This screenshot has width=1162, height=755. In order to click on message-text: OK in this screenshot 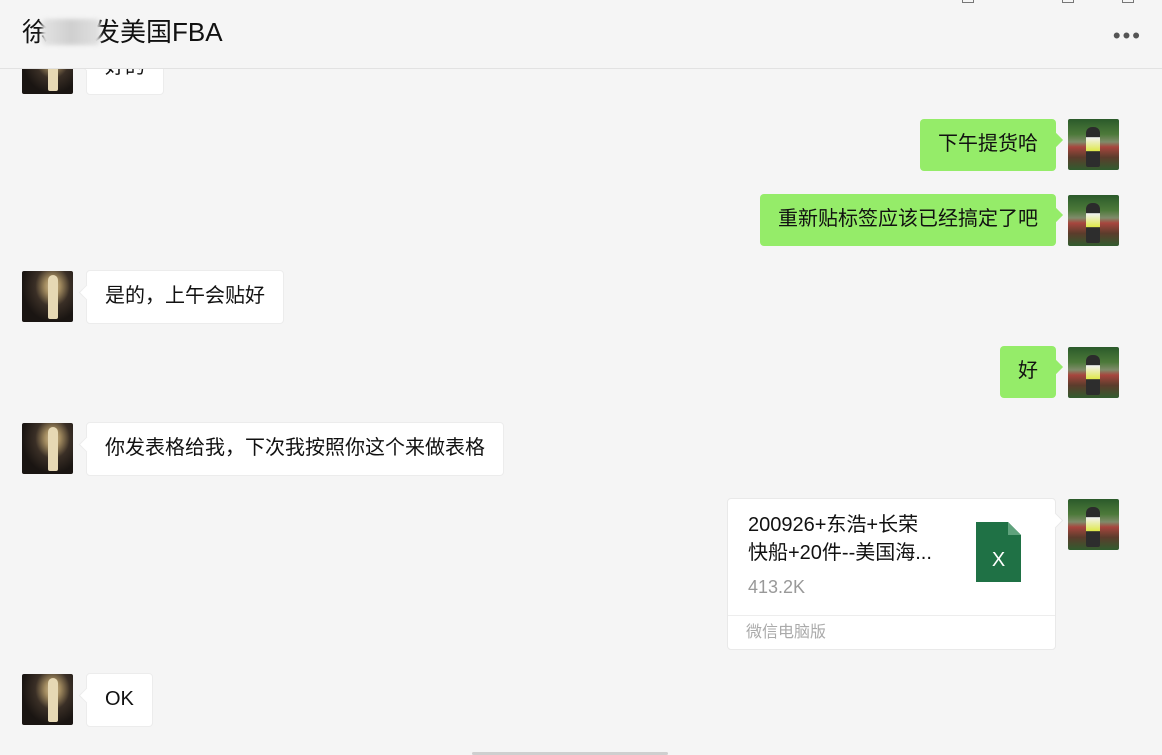, I will do `click(119, 699)`.